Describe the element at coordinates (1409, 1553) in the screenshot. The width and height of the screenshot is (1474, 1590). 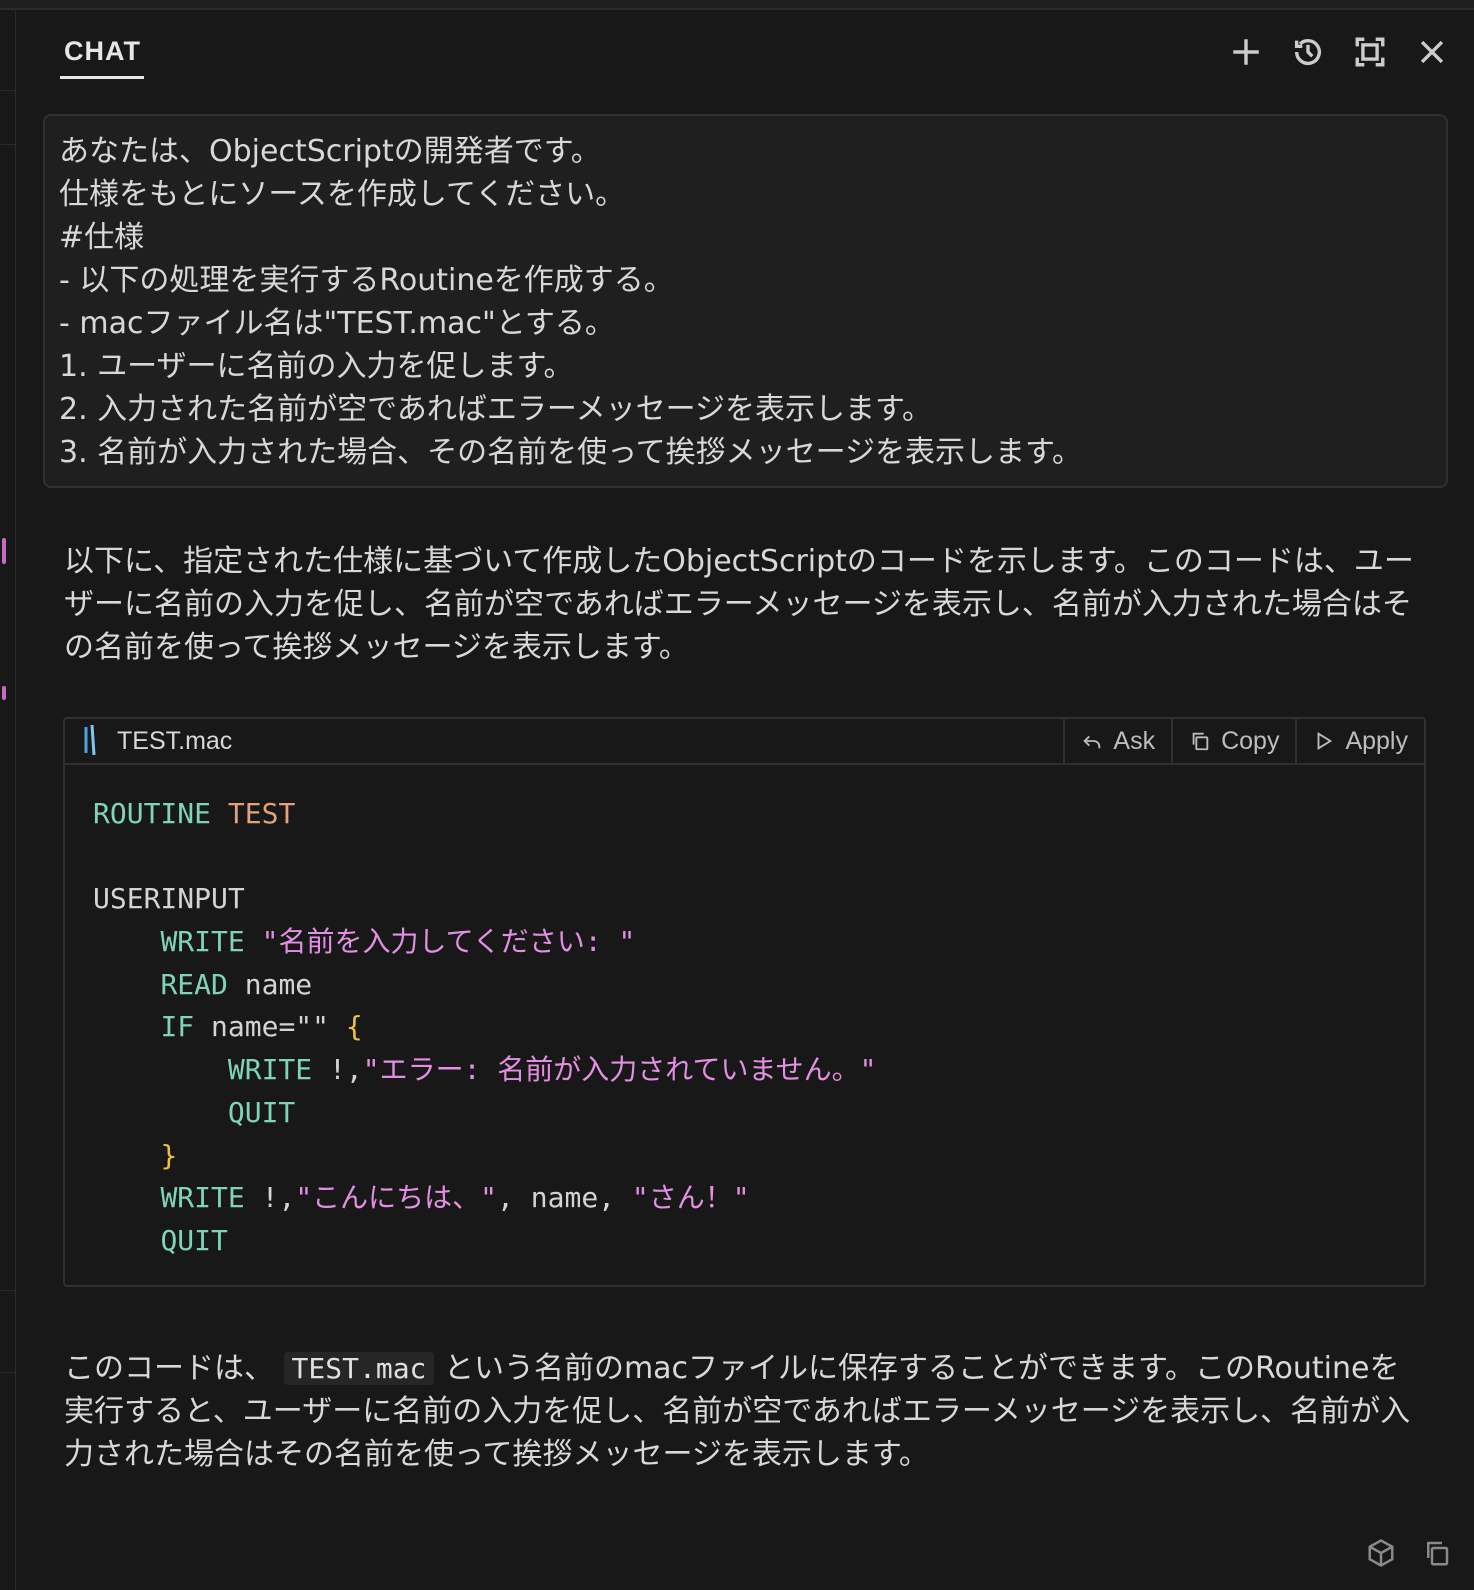
I see `message-actions` at that location.